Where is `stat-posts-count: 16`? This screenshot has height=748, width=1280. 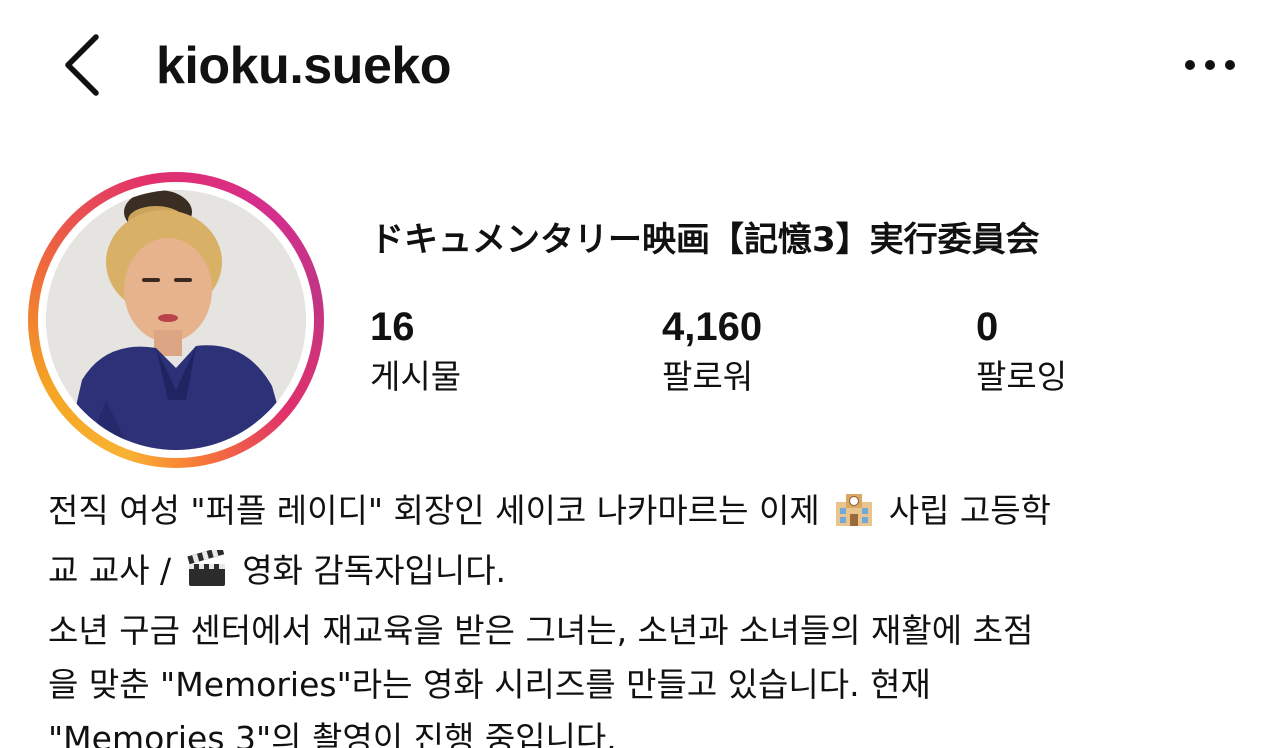
stat-posts-count: 16 is located at coordinates (392, 327).